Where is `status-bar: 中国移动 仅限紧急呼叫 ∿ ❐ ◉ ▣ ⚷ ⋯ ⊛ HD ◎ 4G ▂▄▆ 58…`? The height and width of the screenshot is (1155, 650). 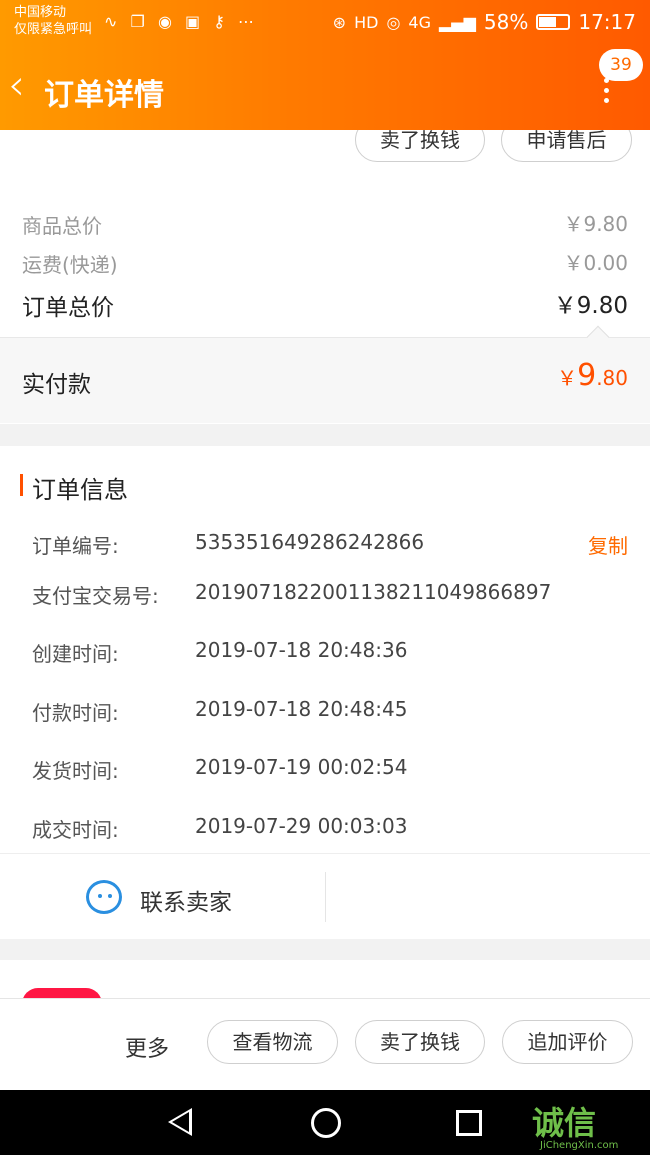 status-bar: 中国移动 仅限紧急呼叫 ∿ ❐ ◉ ▣ ⚷ ⋯ ⊛ HD ◎ 4G ▂▄▆ 58… is located at coordinates (325, 22).